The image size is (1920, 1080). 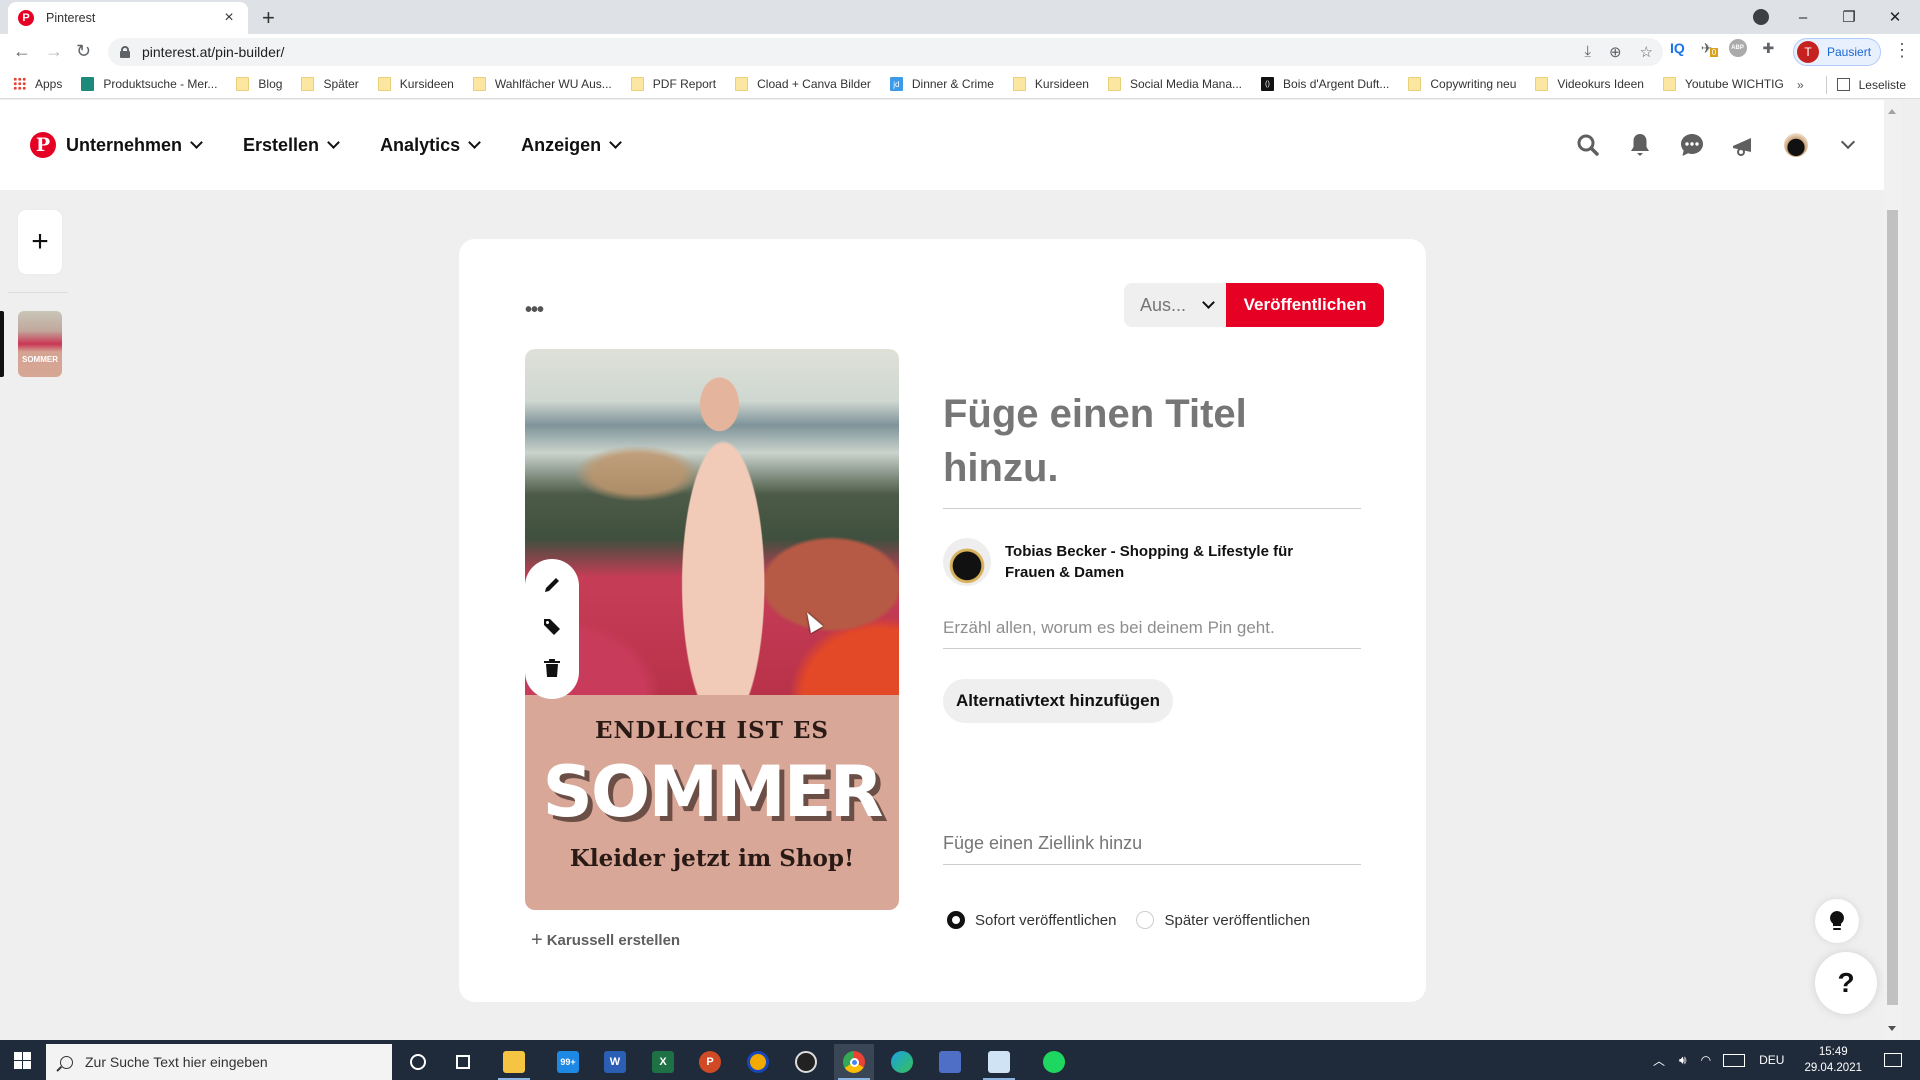 I want to click on audacity-app, so click(x=758, y=1062).